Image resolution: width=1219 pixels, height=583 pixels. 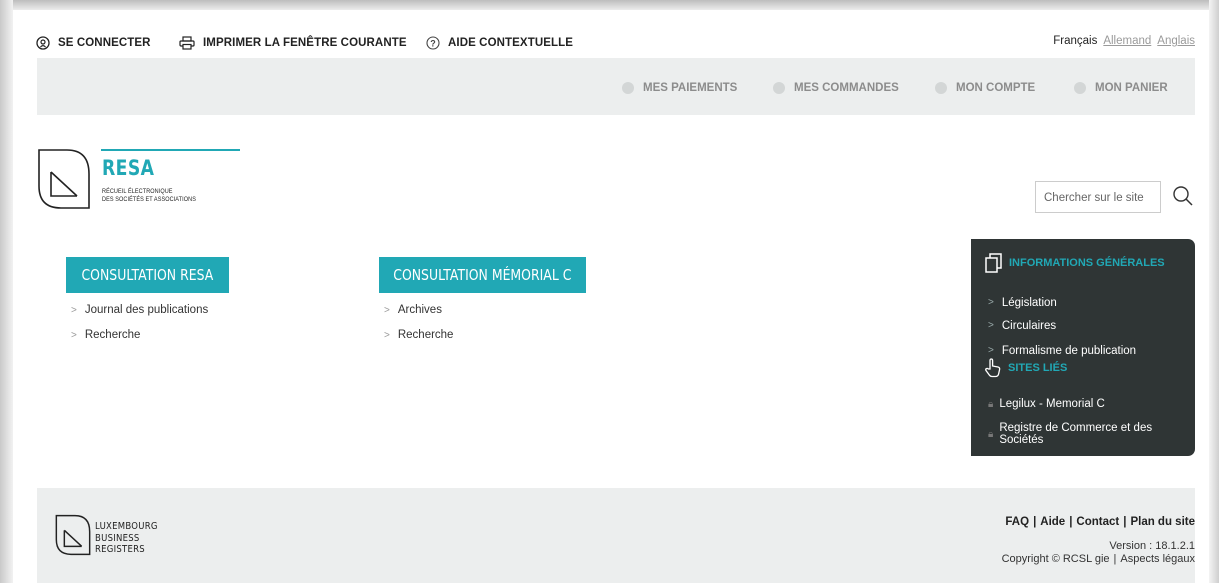 I want to click on link-publication-journal: > Journal des publications, so click(x=139, y=310).